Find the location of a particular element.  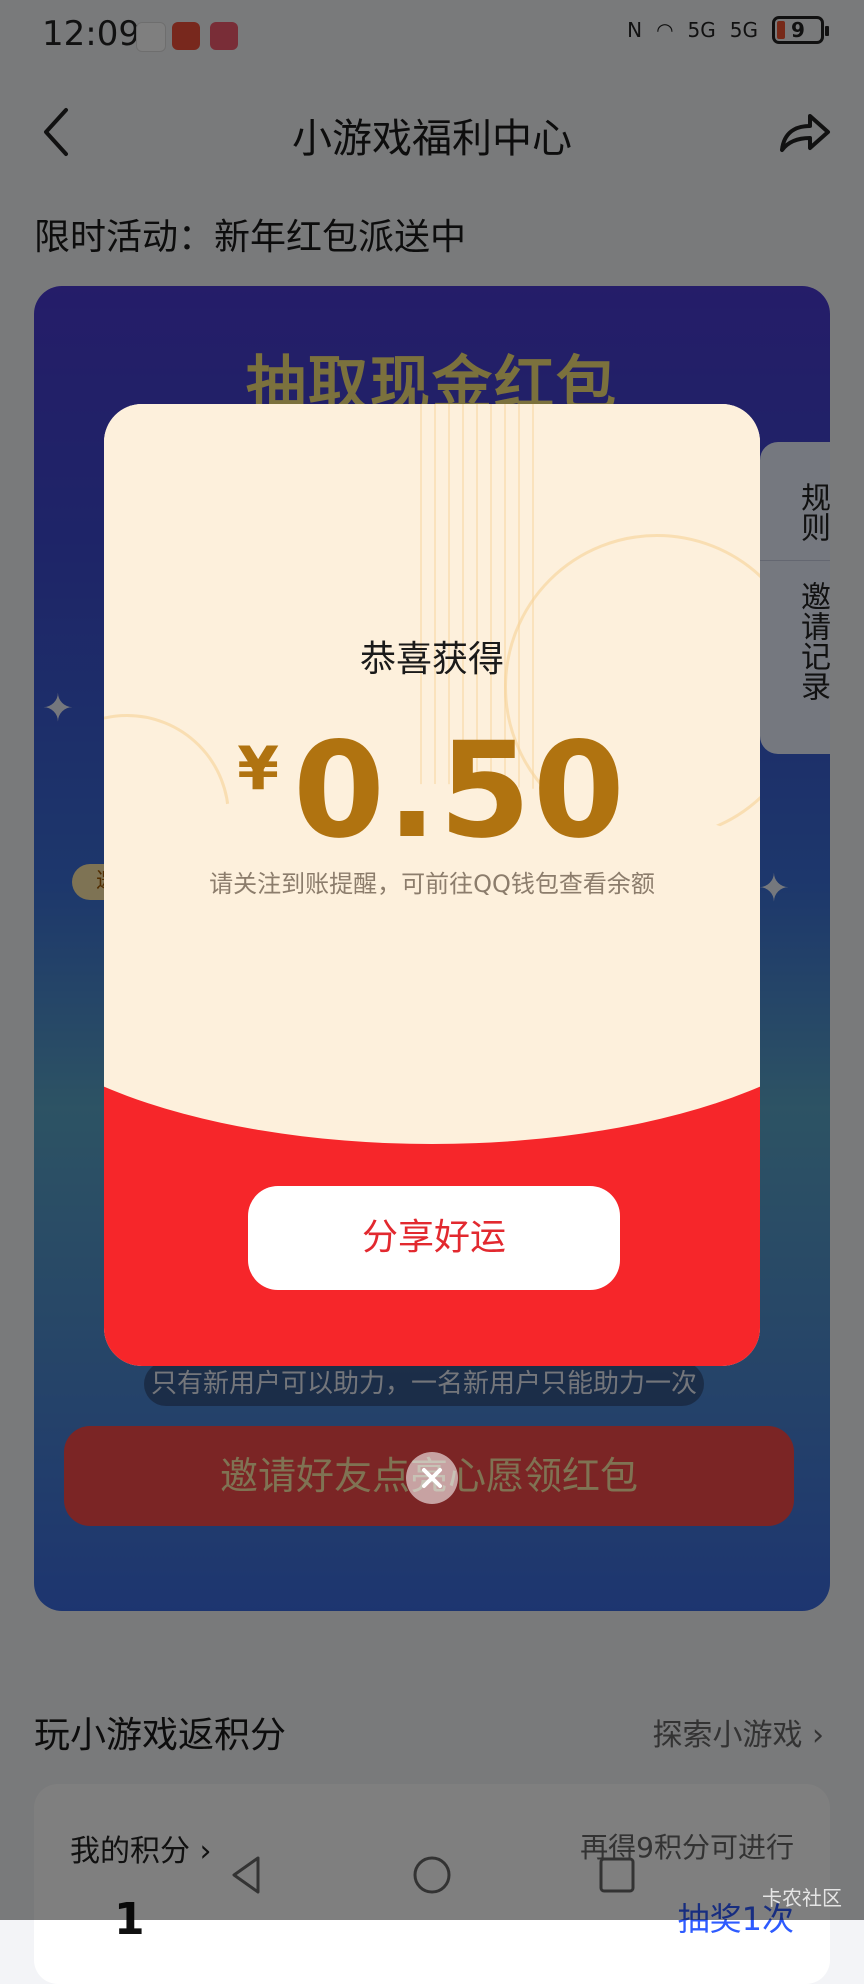

reward-amount: 0.50 is located at coordinates (460, 791).